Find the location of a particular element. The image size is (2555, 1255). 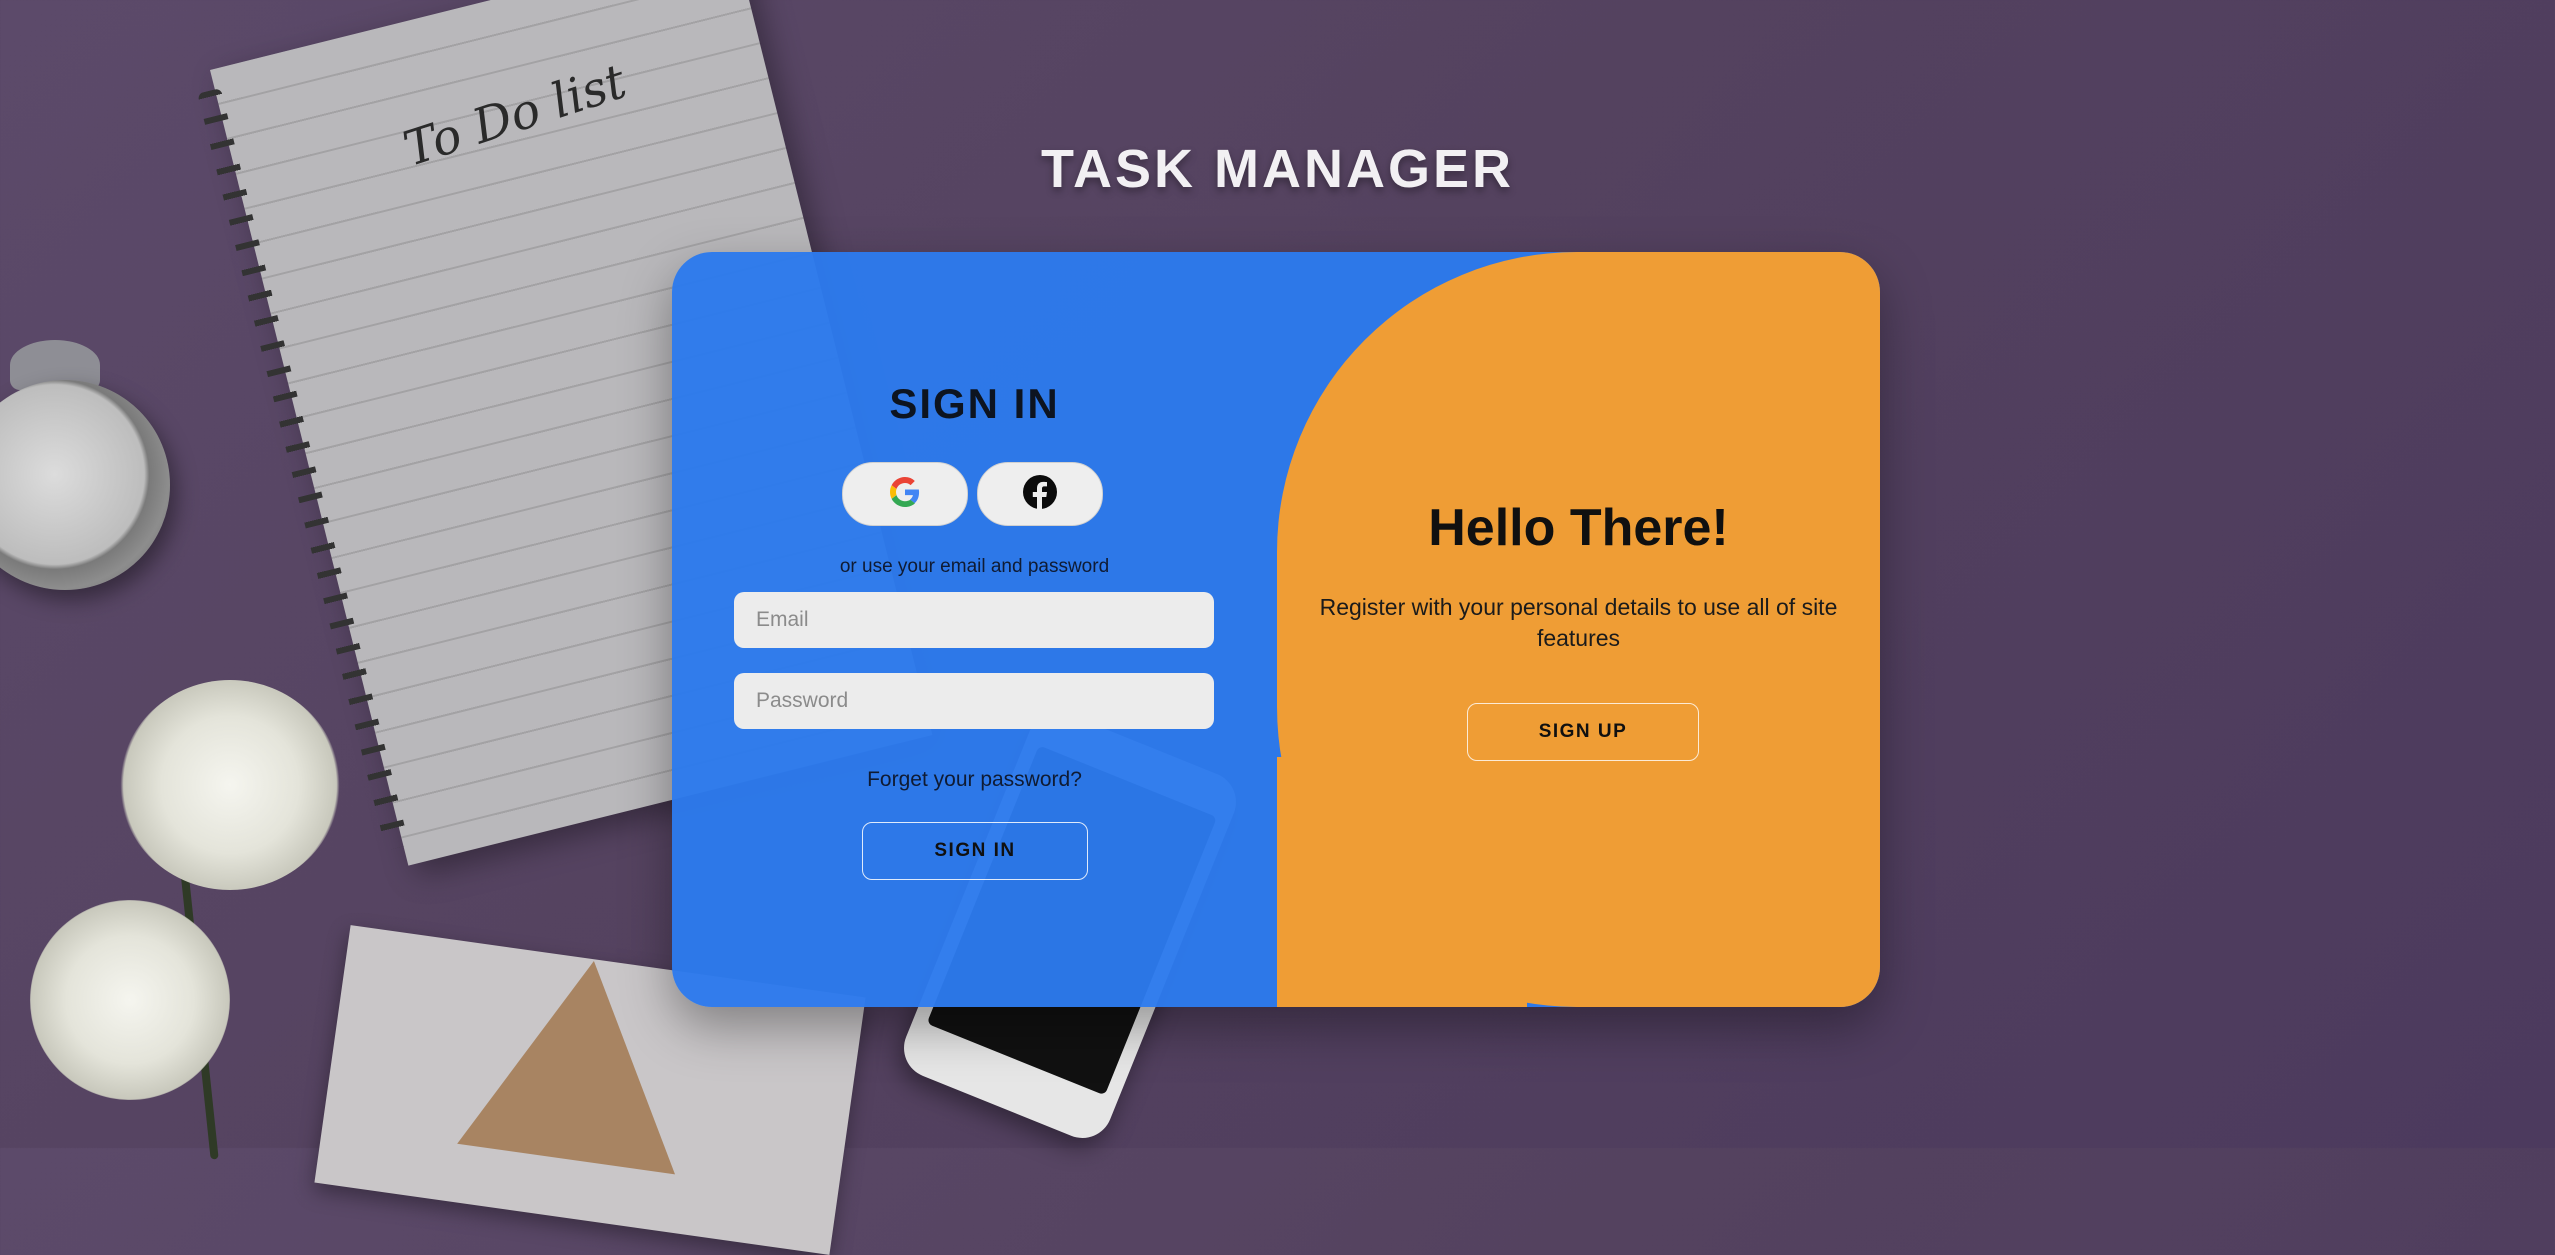

alt-login-text: or use your email and password is located at coordinates (974, 566).